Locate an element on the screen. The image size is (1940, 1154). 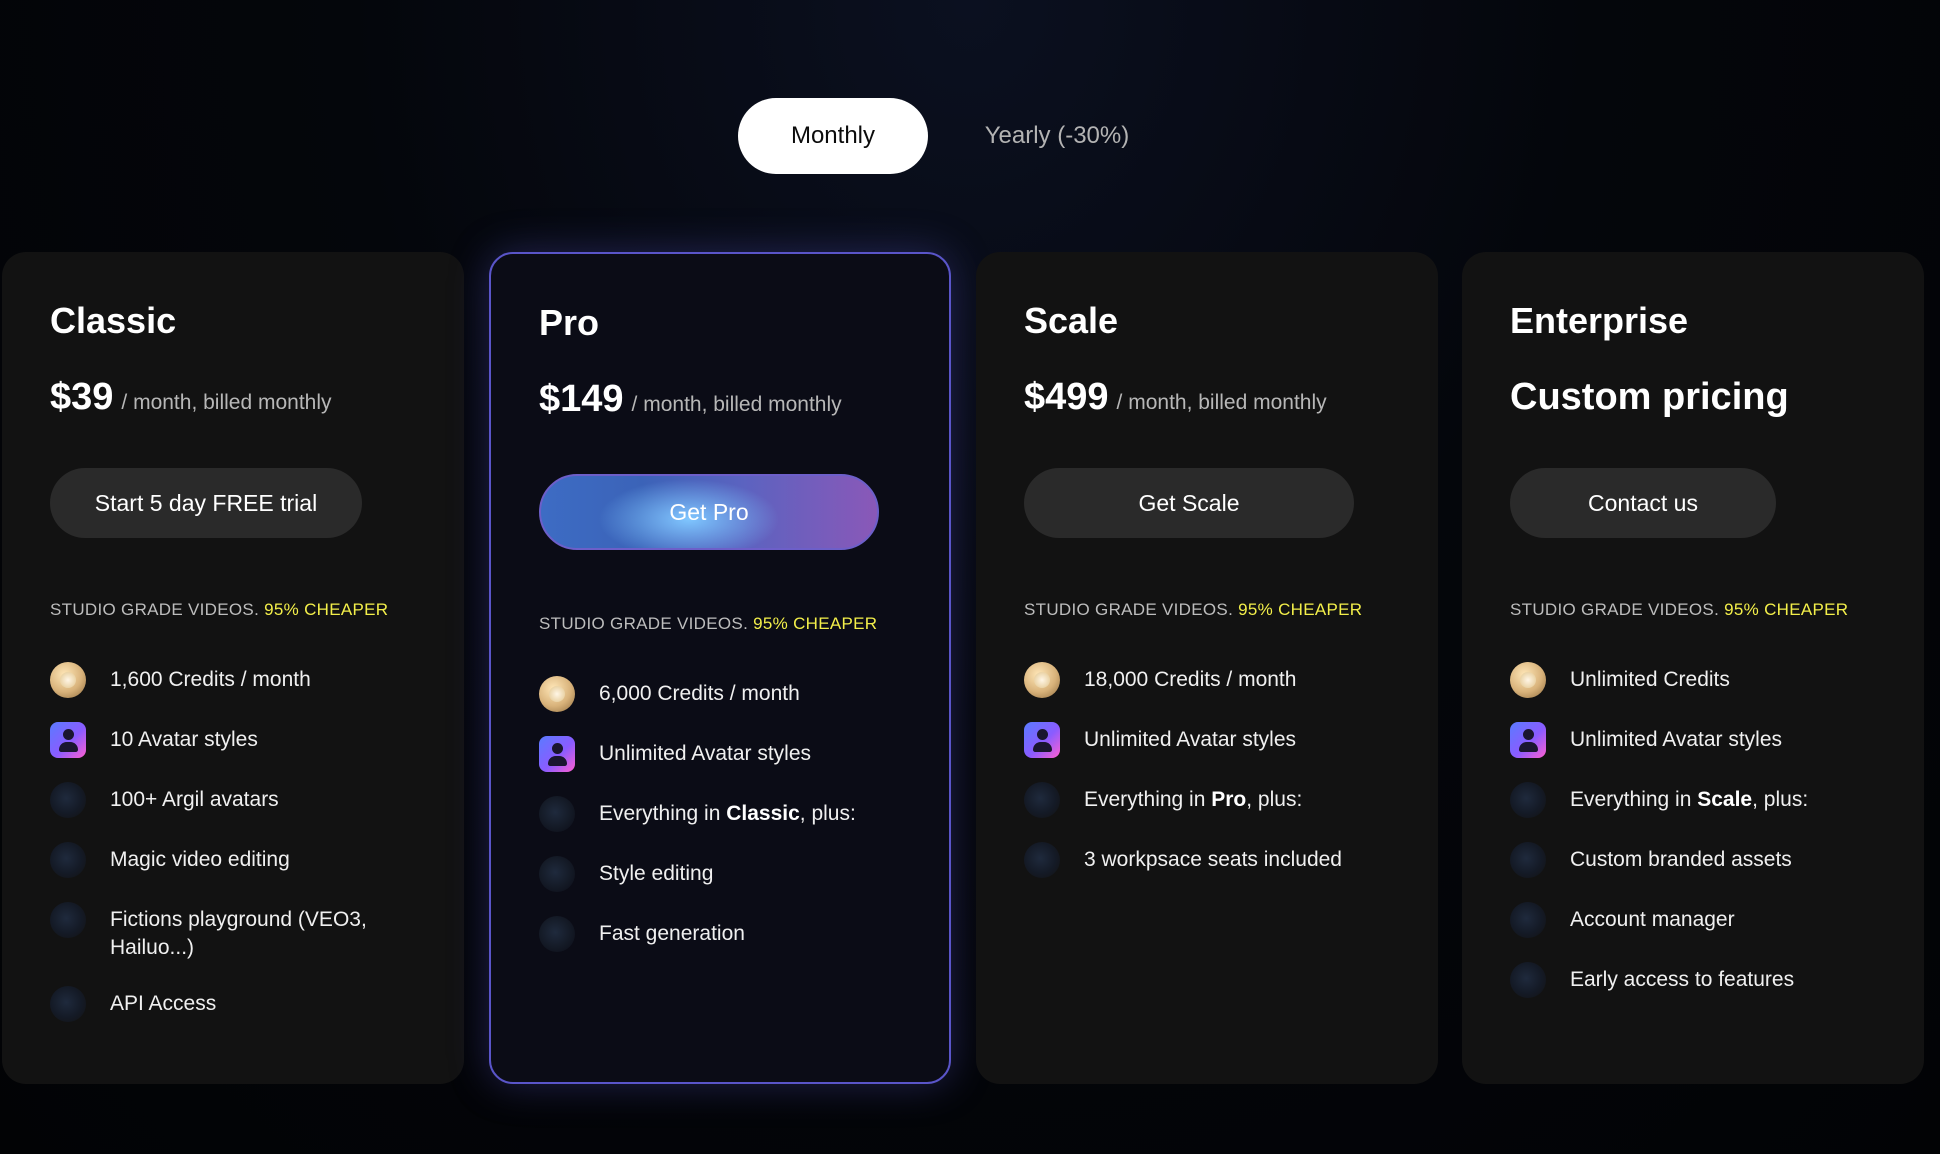
list-item: Custom branded assets is located at coordinates (1700, 860).